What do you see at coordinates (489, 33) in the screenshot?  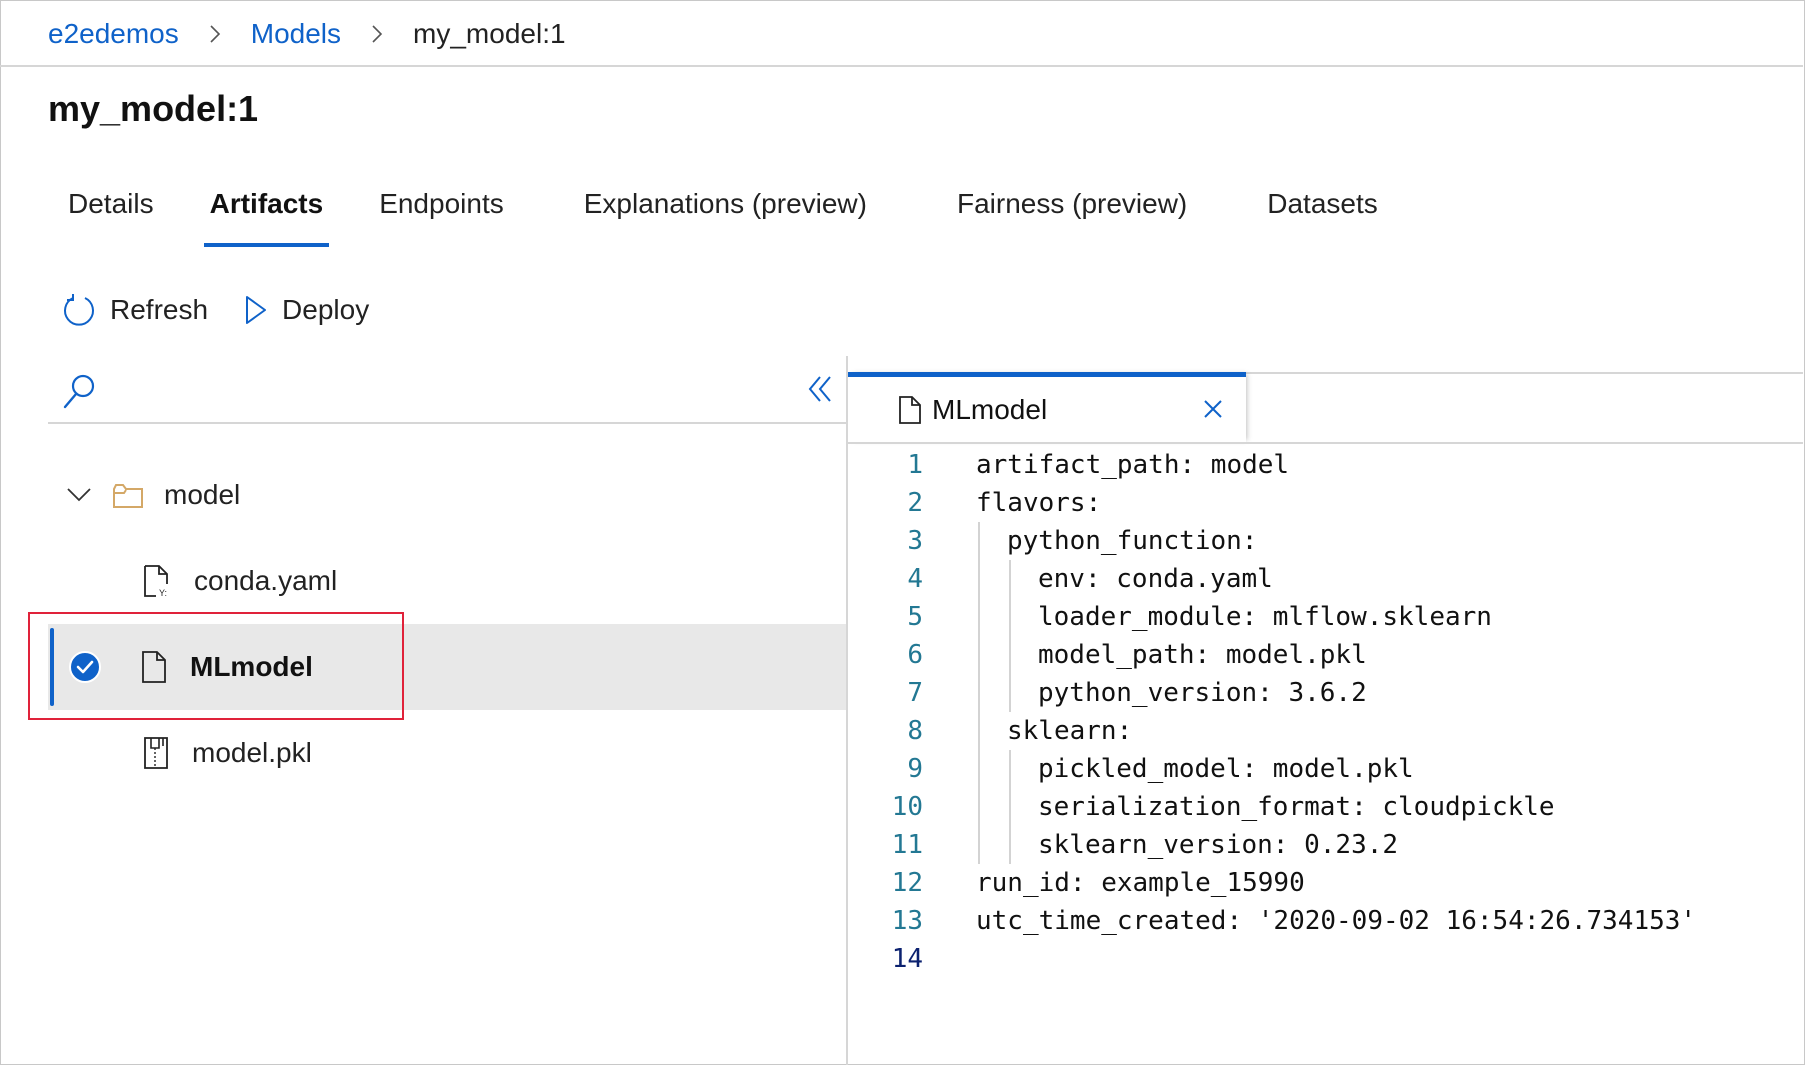 I see `breadcrumb-current: my_model:1` at bounding box center [489, 33].